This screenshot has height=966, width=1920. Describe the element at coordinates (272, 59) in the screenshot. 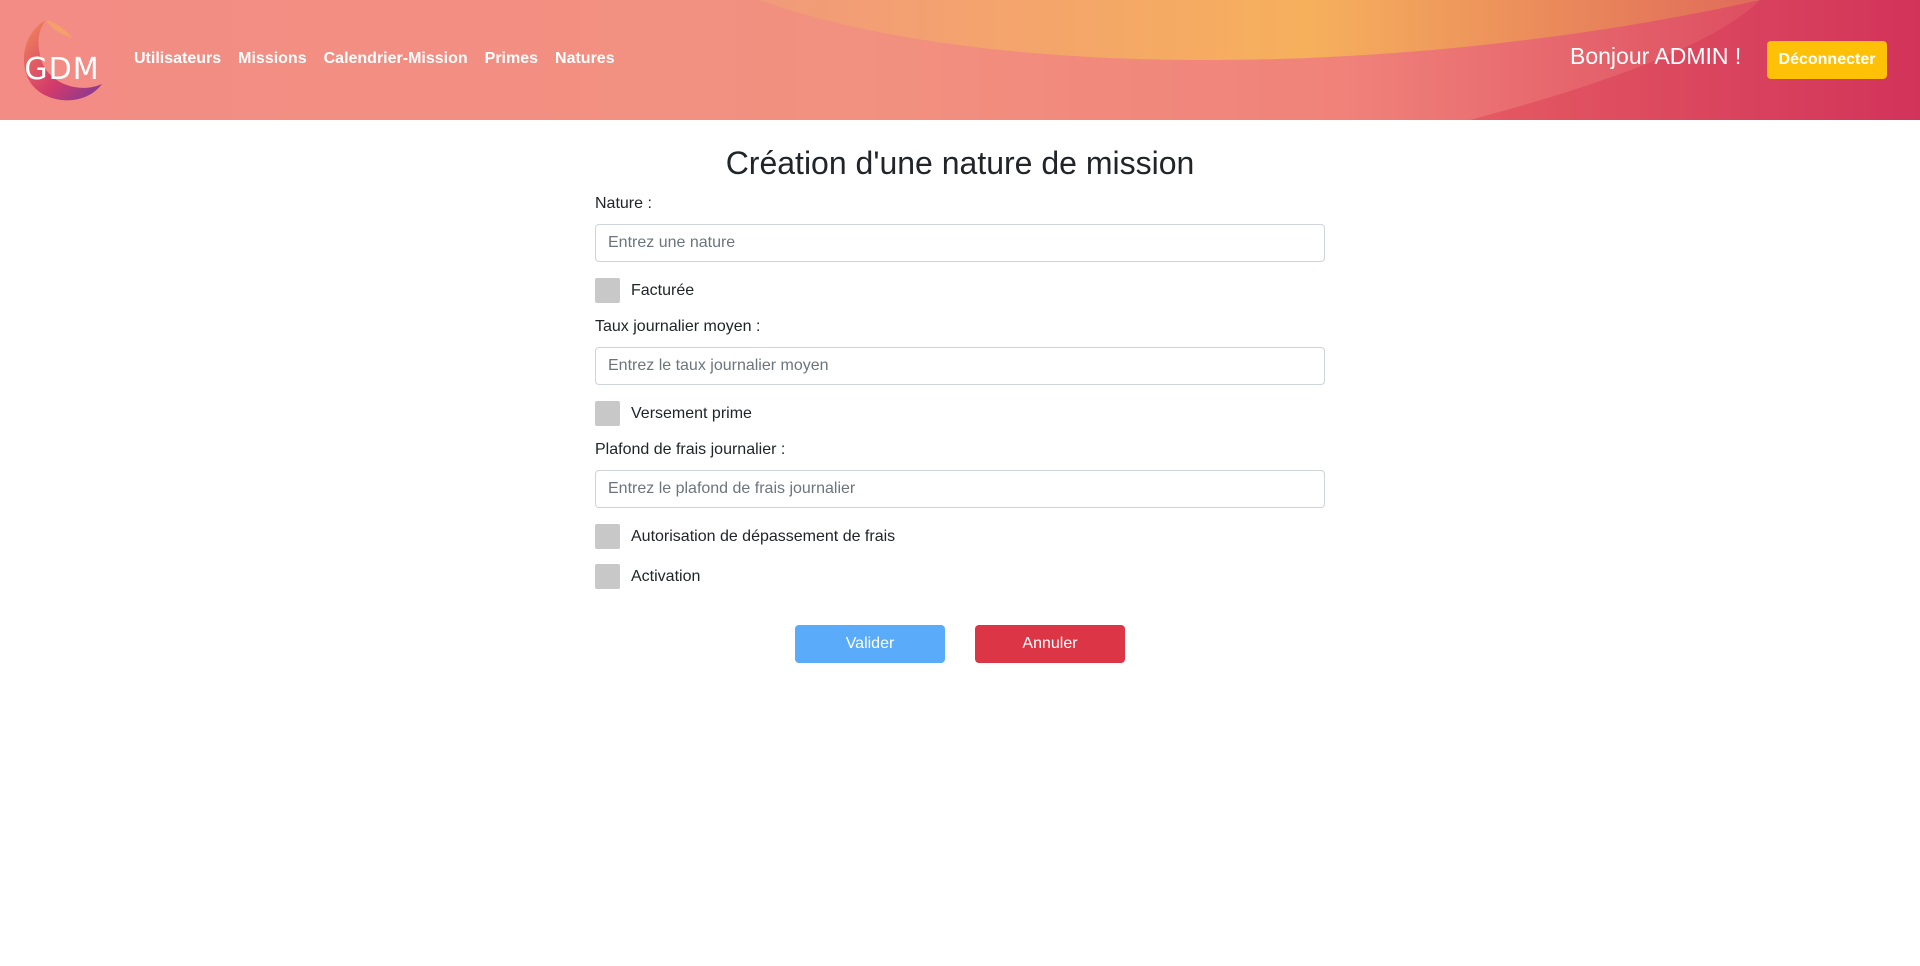

I see `nav-missions: Missions` at that location.